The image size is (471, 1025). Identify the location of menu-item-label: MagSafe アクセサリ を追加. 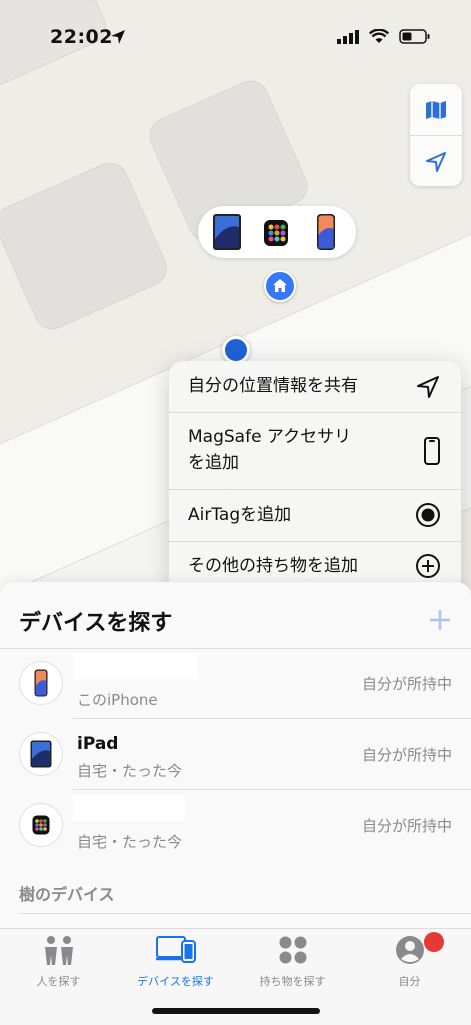
(270, 450).